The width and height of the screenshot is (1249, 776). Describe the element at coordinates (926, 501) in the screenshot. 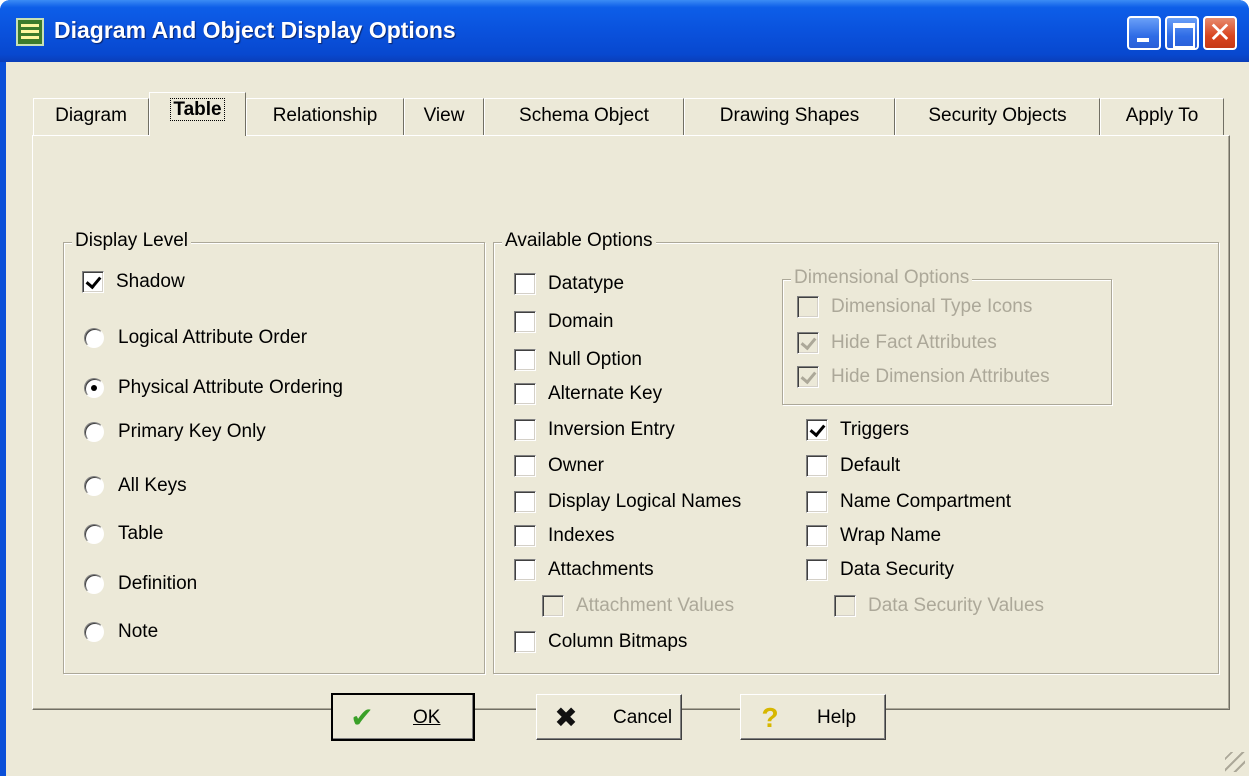

I see `checkbox-label: Name Compartment` at that location.